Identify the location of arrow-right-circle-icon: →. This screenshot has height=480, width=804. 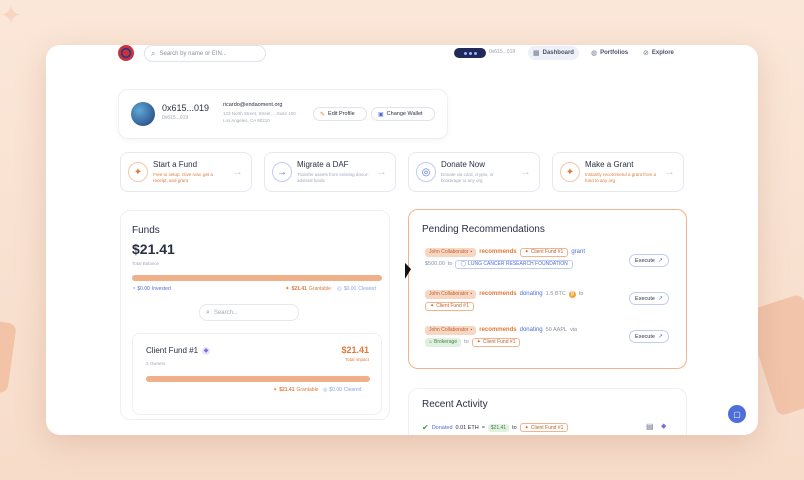
(282, 172).